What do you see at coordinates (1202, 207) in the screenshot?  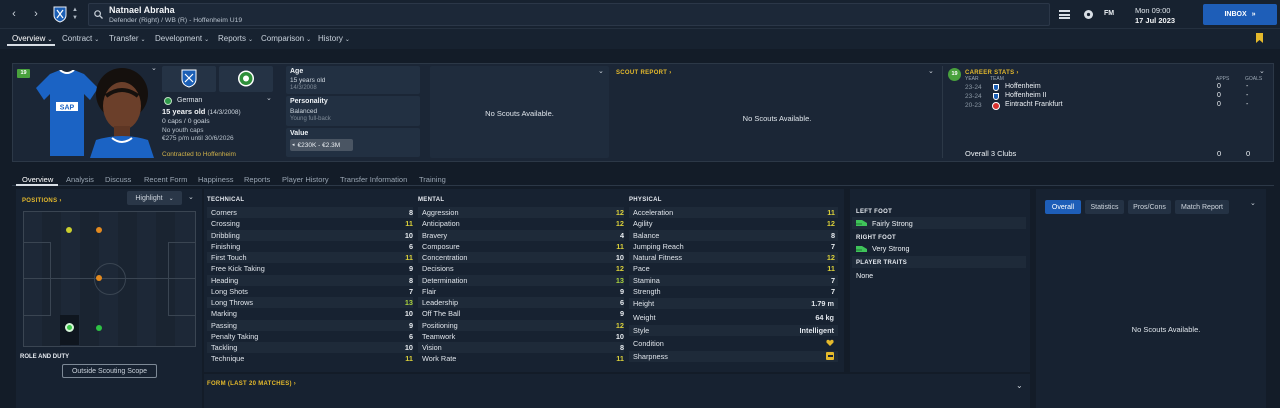 I see `report-tab-match-report: Match Report` at bounding box center [1202, 207].